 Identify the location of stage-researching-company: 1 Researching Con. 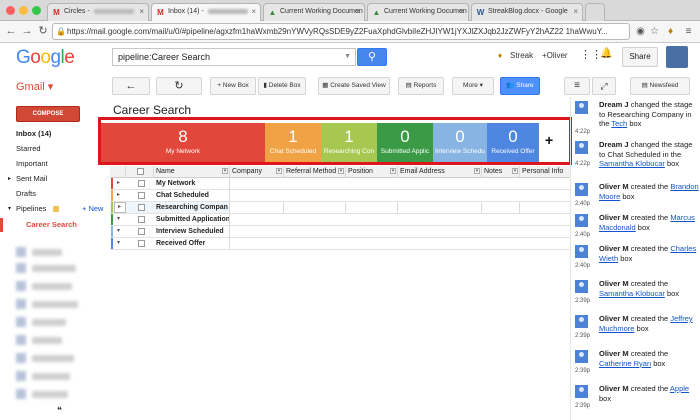
(349, 142).